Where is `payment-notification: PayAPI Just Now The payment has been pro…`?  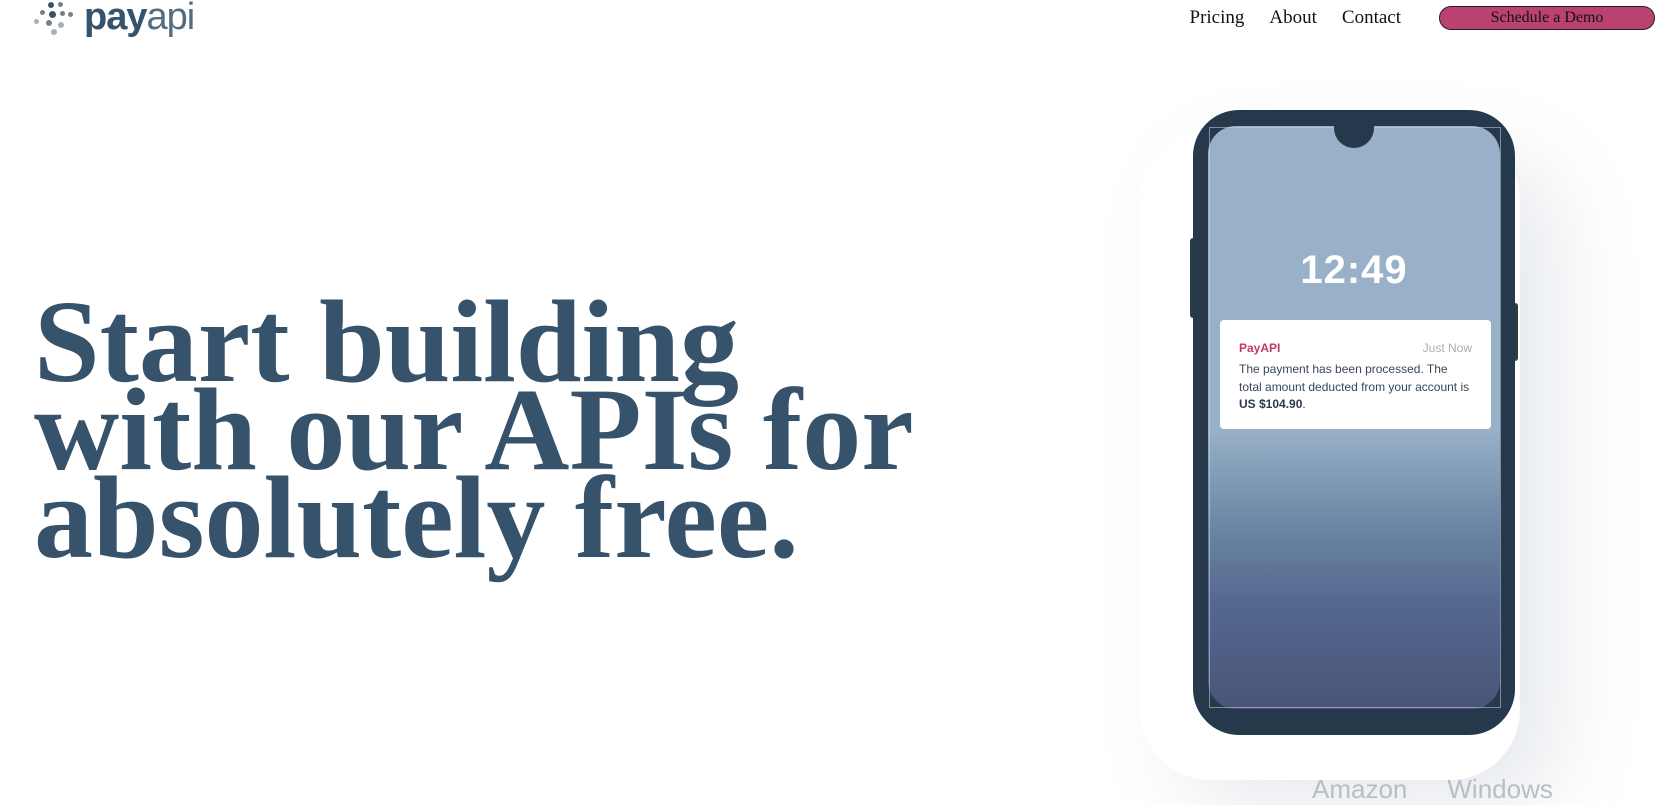
payment-notification: PayAPI Just Now The payment has been pro… is located at coordinates (1355, 374).